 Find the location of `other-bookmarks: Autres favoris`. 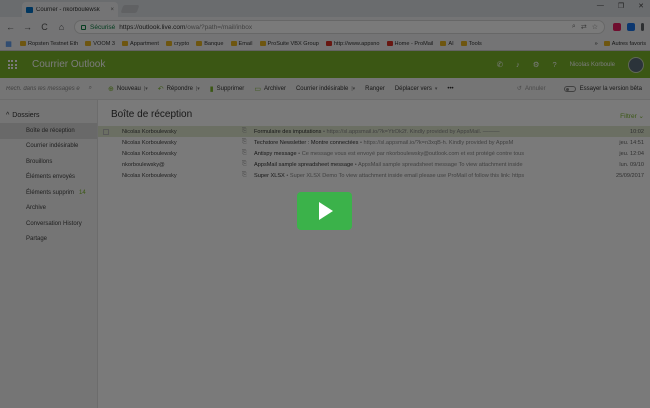

other-bookmarks: Autres favoris is located at coordinates (624, 44).